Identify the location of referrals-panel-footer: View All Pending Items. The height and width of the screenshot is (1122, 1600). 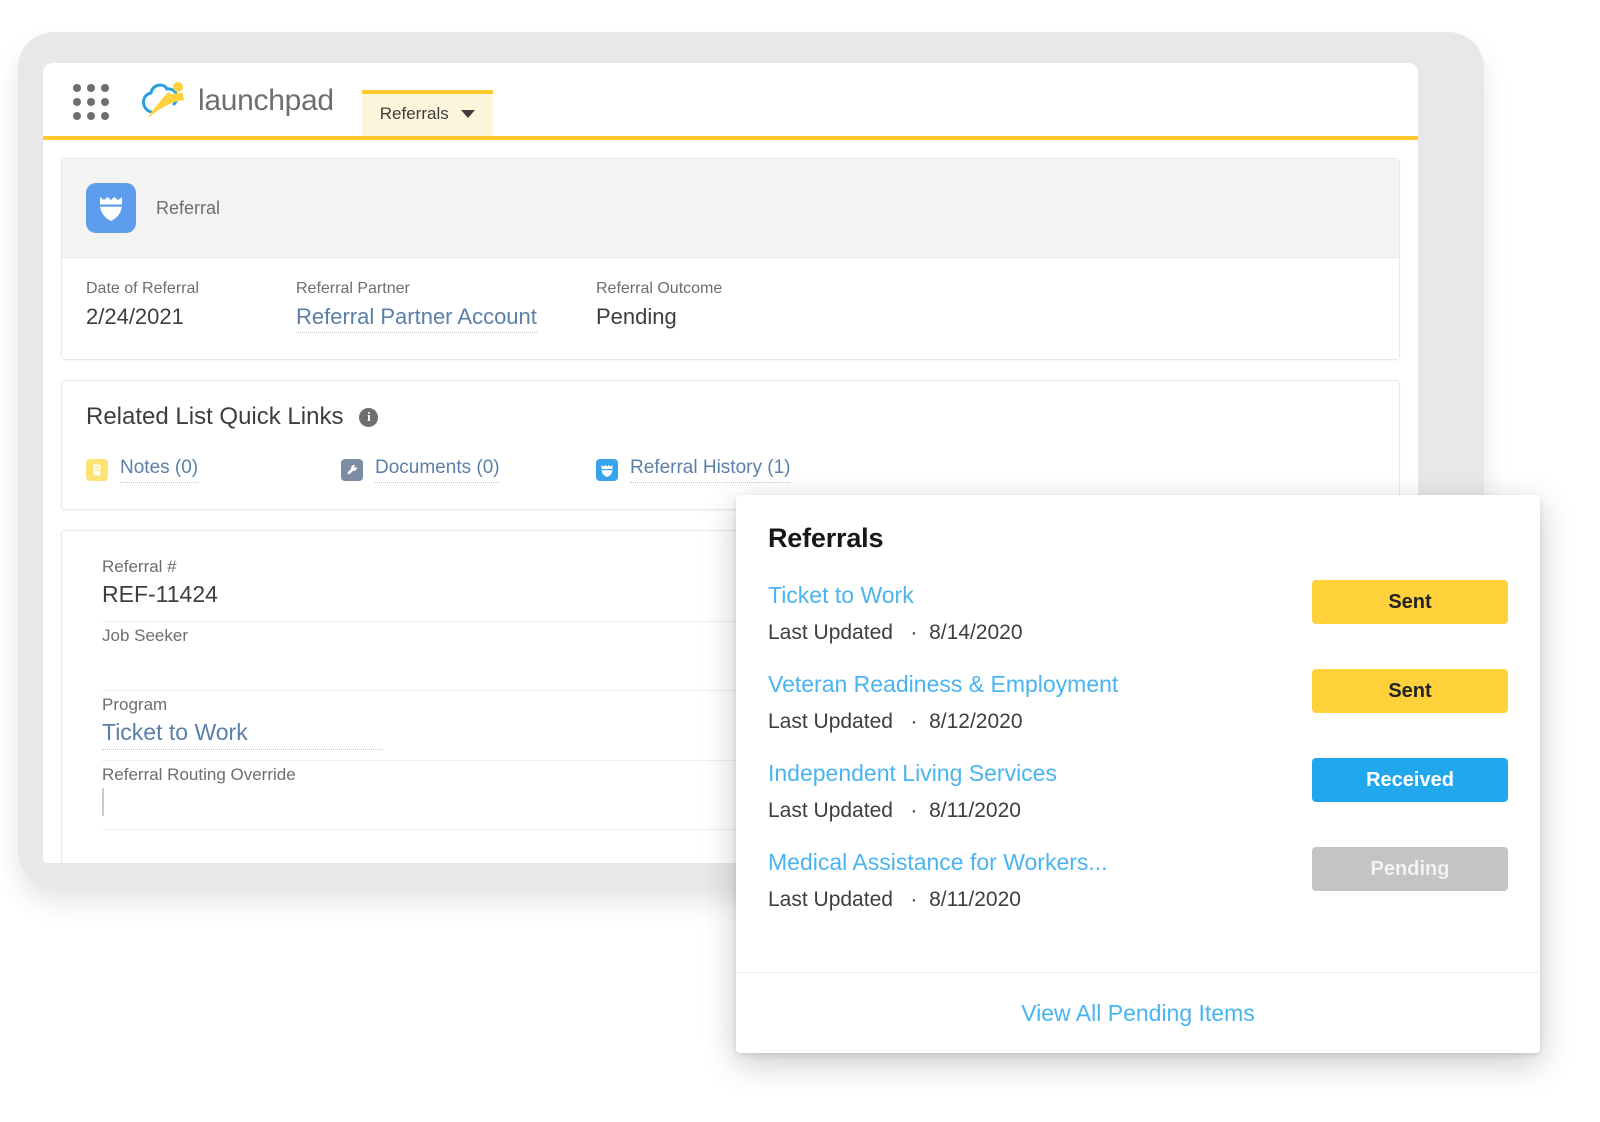
(1138, 1012).